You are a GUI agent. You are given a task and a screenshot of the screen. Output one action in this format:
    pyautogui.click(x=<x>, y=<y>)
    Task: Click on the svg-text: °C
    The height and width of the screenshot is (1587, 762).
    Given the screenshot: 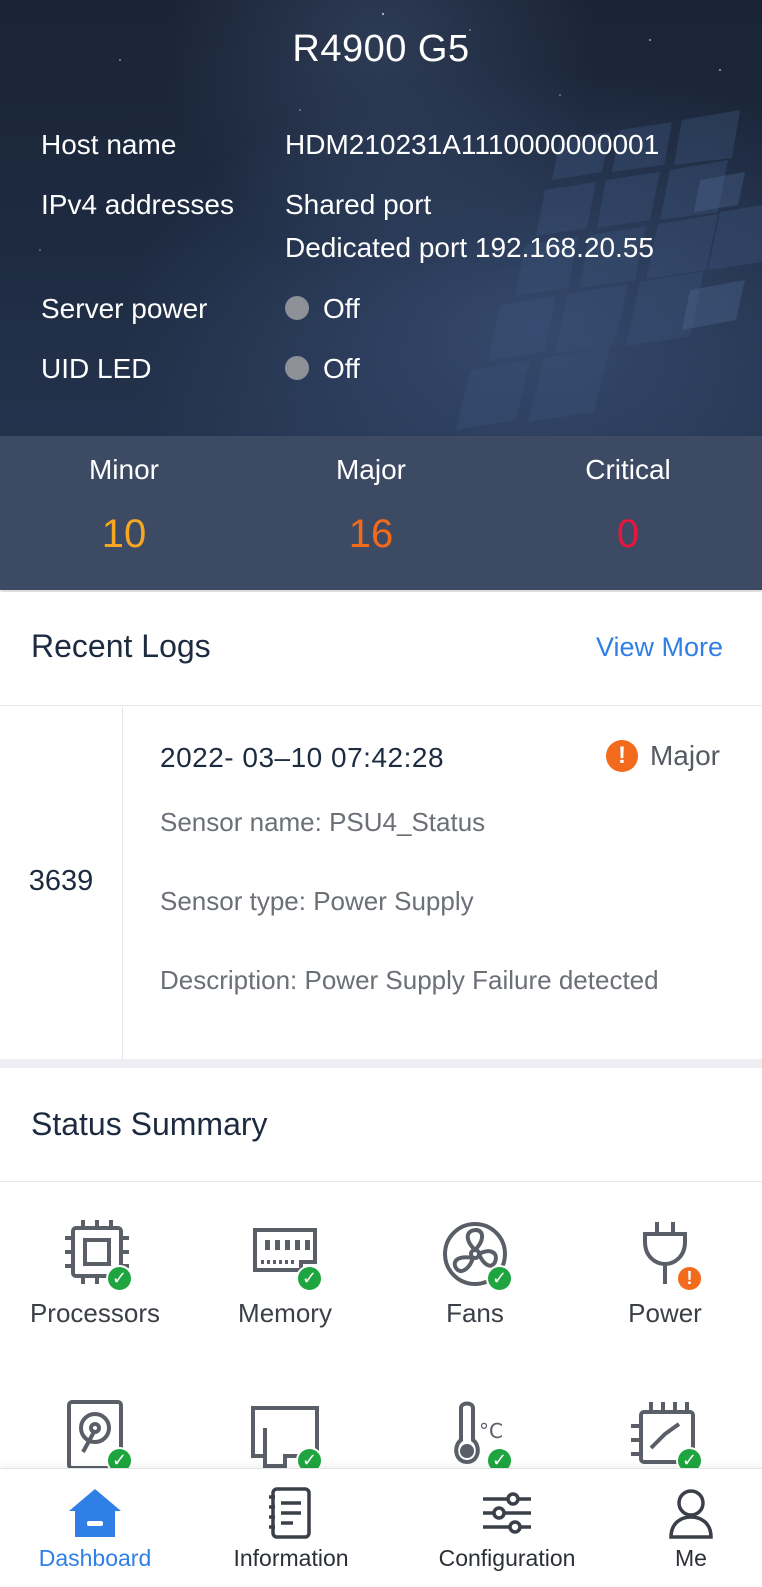 What is the action you would take?
    pyautogui.click(x=491, y=1431)
    